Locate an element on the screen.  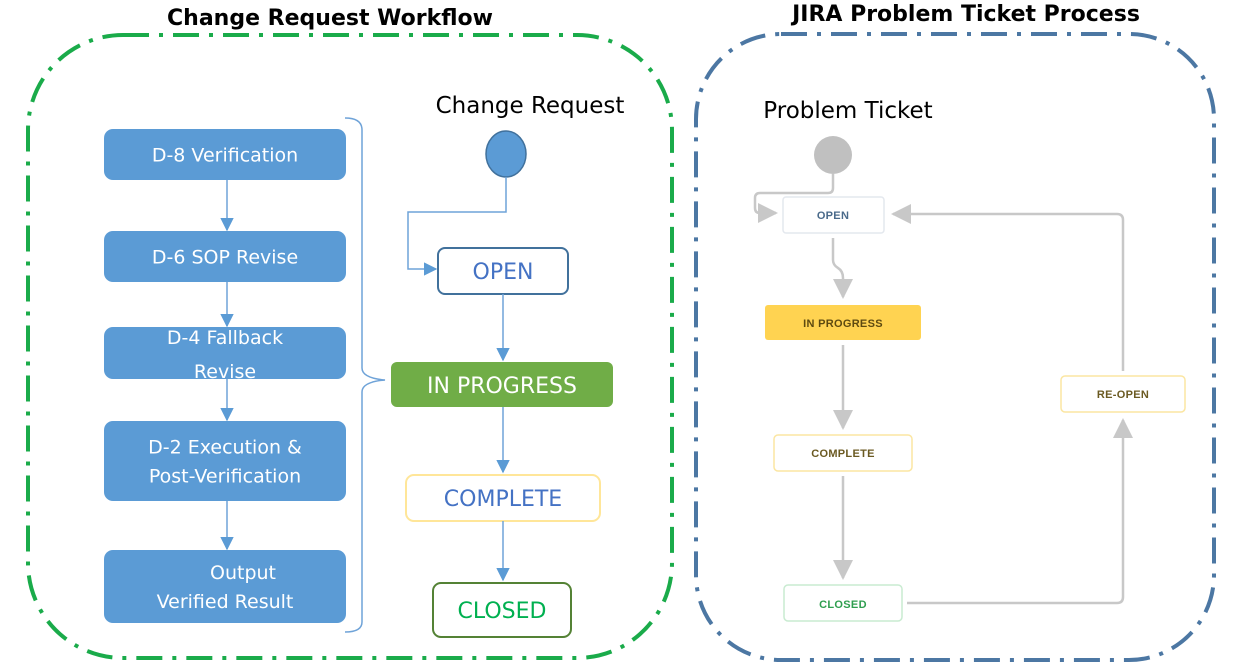
jira-state-closed-label: CLOSED is located at coordinates (843, 605).